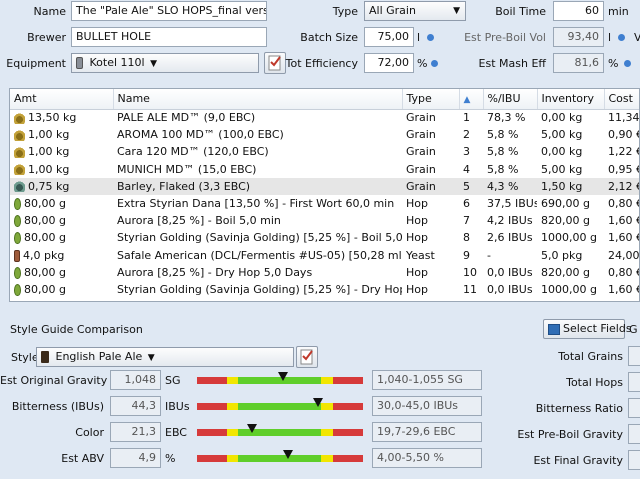 Image resolution: width=640 pixels, height=479 pixels. What do you see at coordinates (562, 186) in the screenshot?
I see `cell-inventory-text: 1,50 kg` at bounding box center [562, 186].